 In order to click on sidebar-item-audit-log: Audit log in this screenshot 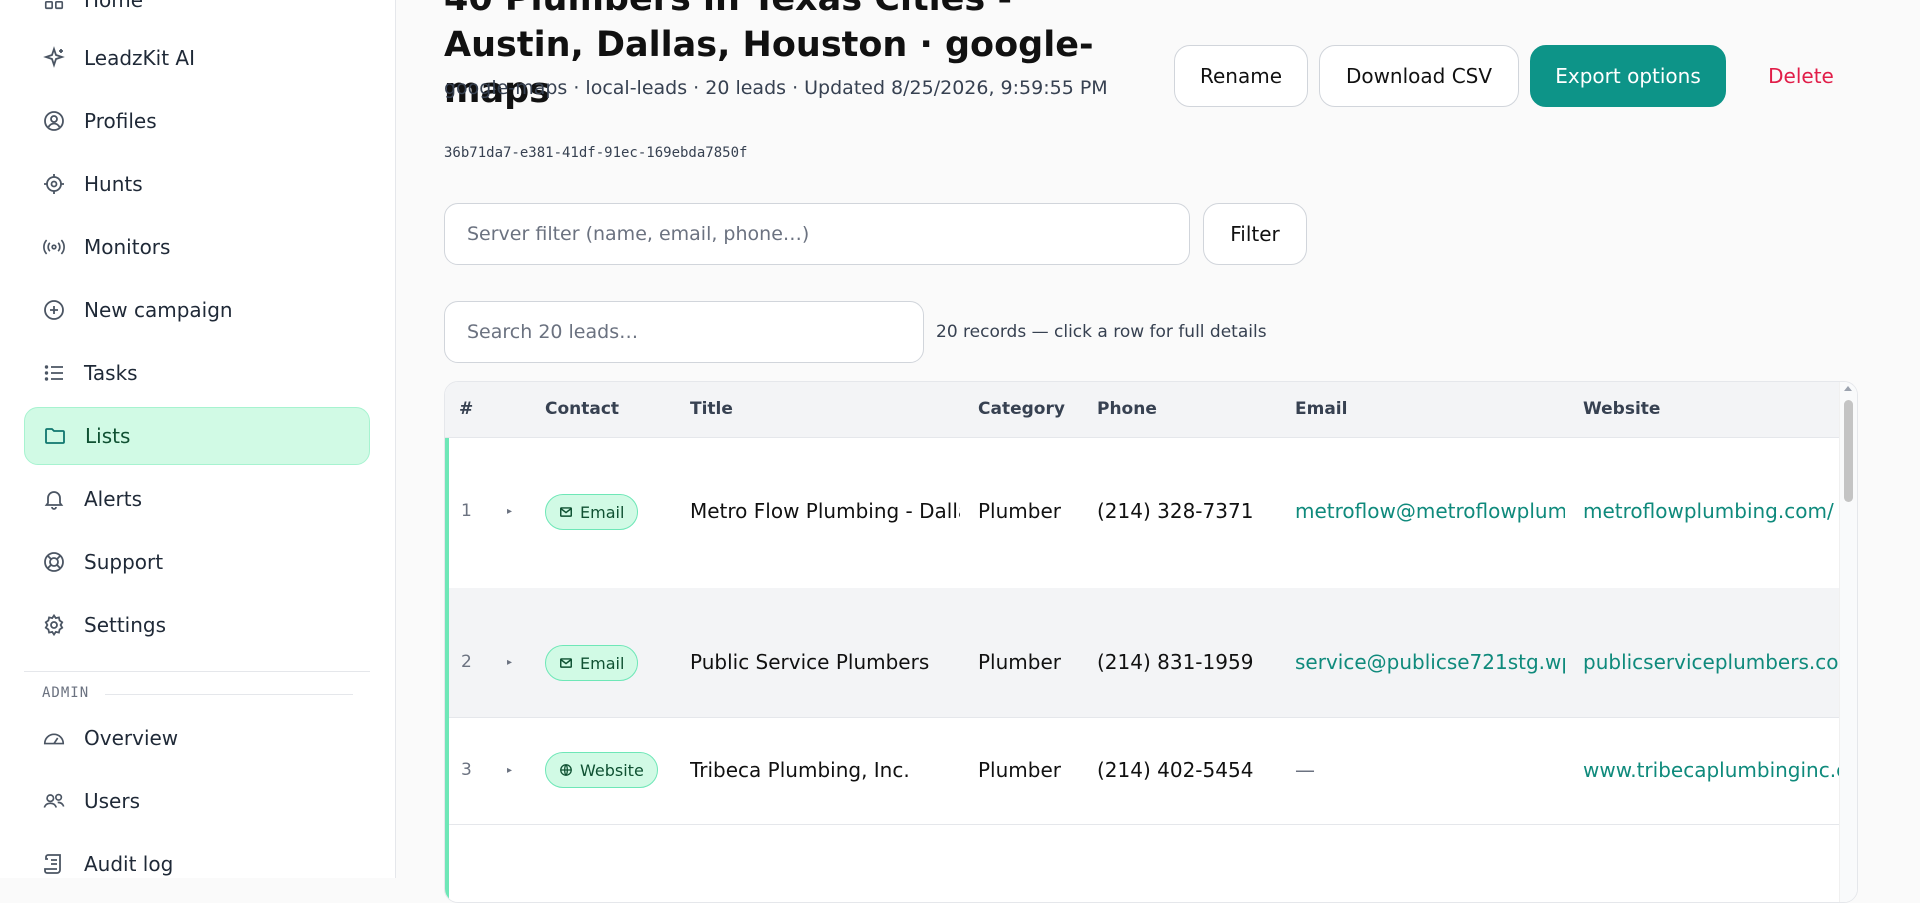, I will do `click(197, 856)`.